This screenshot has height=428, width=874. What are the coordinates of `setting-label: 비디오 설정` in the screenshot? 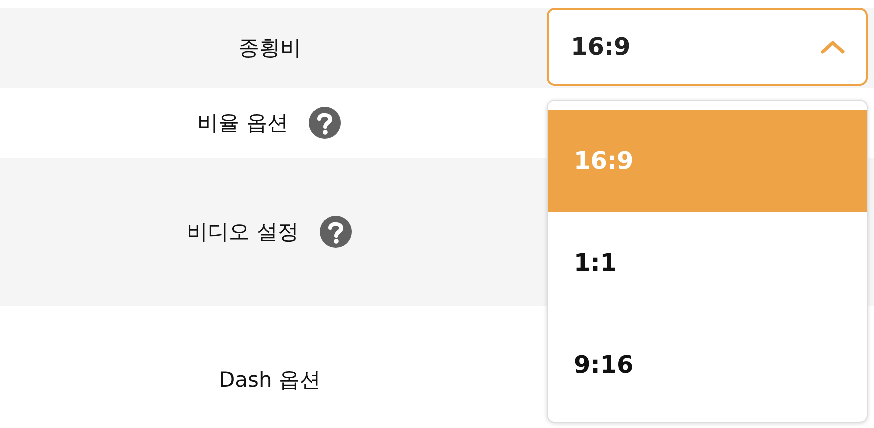 It's located at (243, 232).